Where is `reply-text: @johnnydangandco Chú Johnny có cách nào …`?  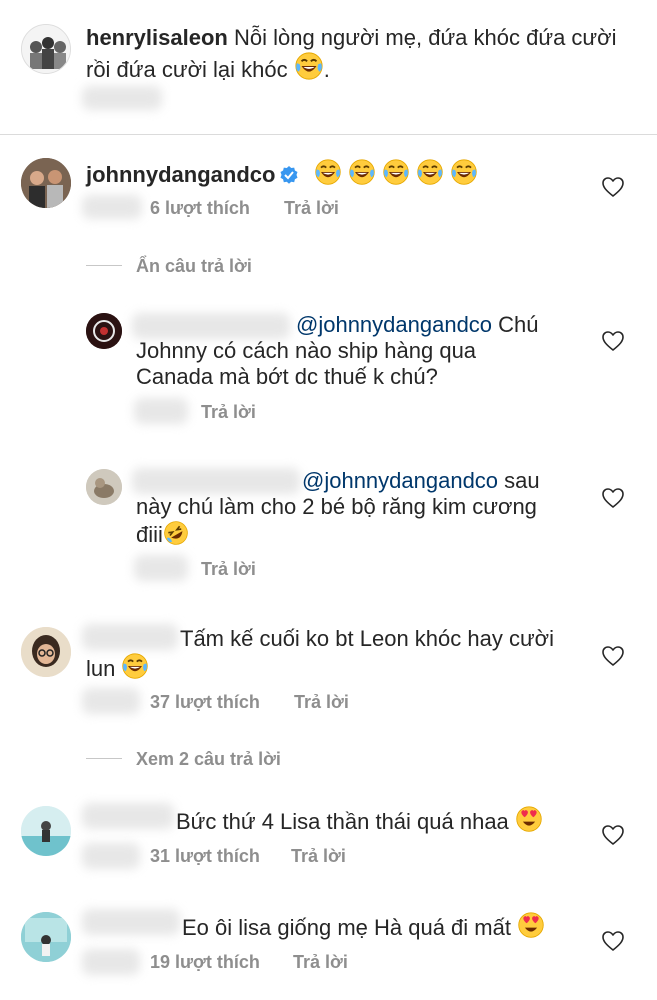
reply-text: @johnnydangandco Chú Johnny có cách nào … is located at coordinates (361, 351).